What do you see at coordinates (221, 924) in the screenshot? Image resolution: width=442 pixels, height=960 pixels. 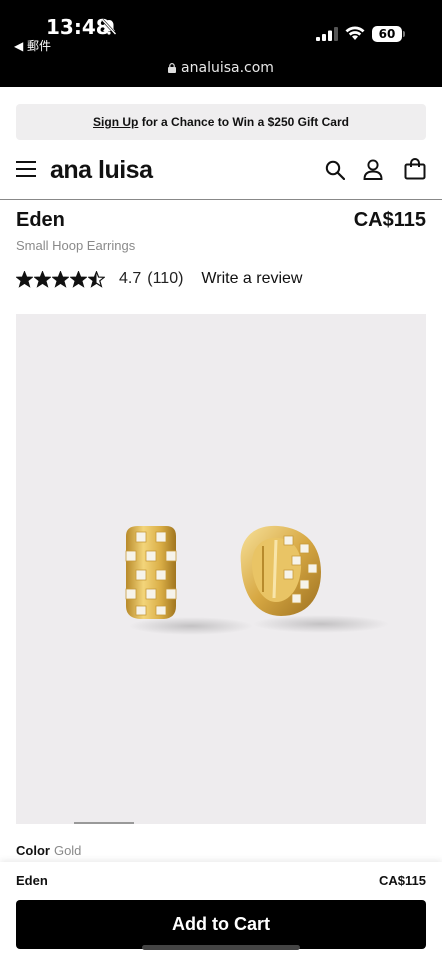 I see `add-to-cart-button: Add to Cart` at bounding box center [221, 924].